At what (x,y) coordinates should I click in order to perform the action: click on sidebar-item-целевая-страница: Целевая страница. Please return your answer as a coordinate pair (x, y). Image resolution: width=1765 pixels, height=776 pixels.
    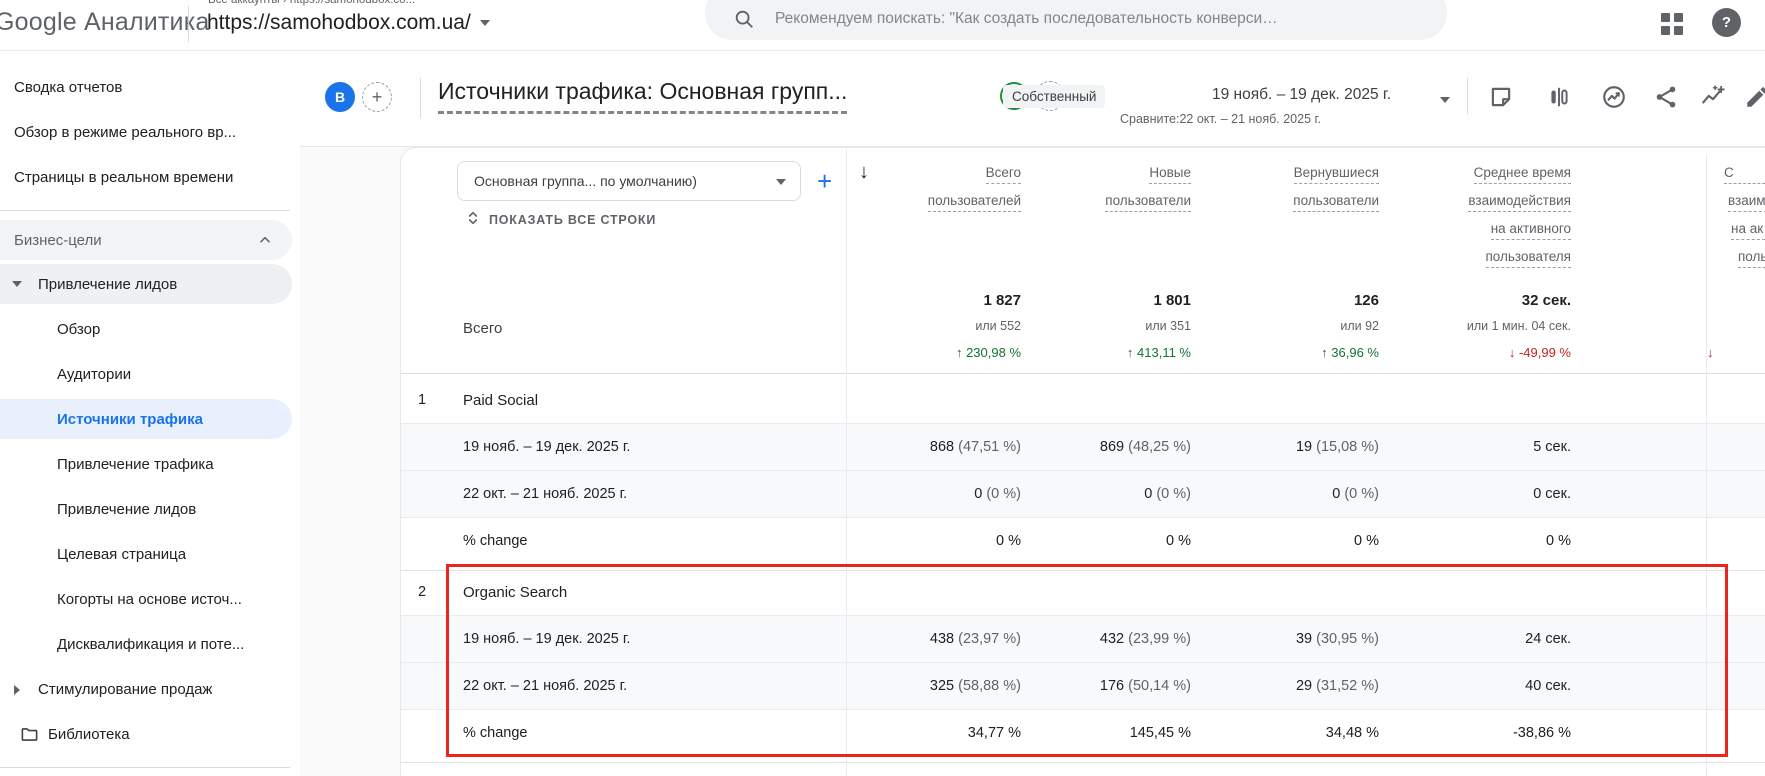
    Looking at the image, I should click on (146, 554).